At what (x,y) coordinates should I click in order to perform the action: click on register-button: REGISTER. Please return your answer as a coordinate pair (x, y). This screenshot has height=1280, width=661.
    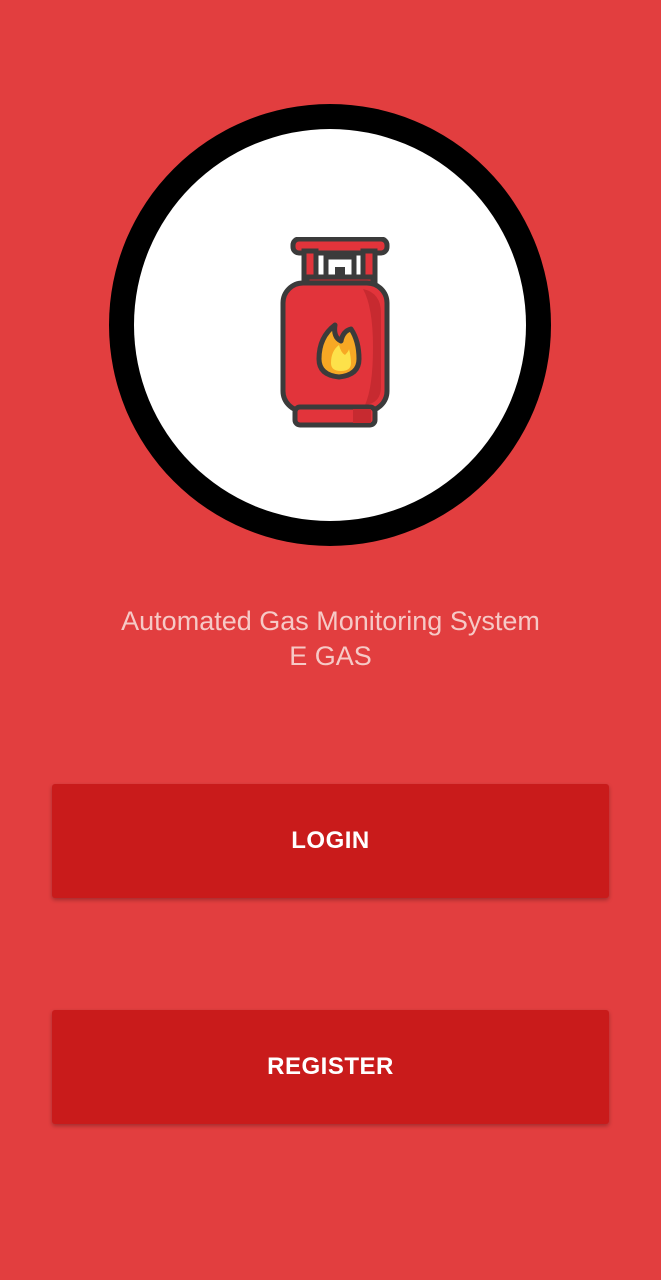
    Looking at the image, I should click on (330, 1067).